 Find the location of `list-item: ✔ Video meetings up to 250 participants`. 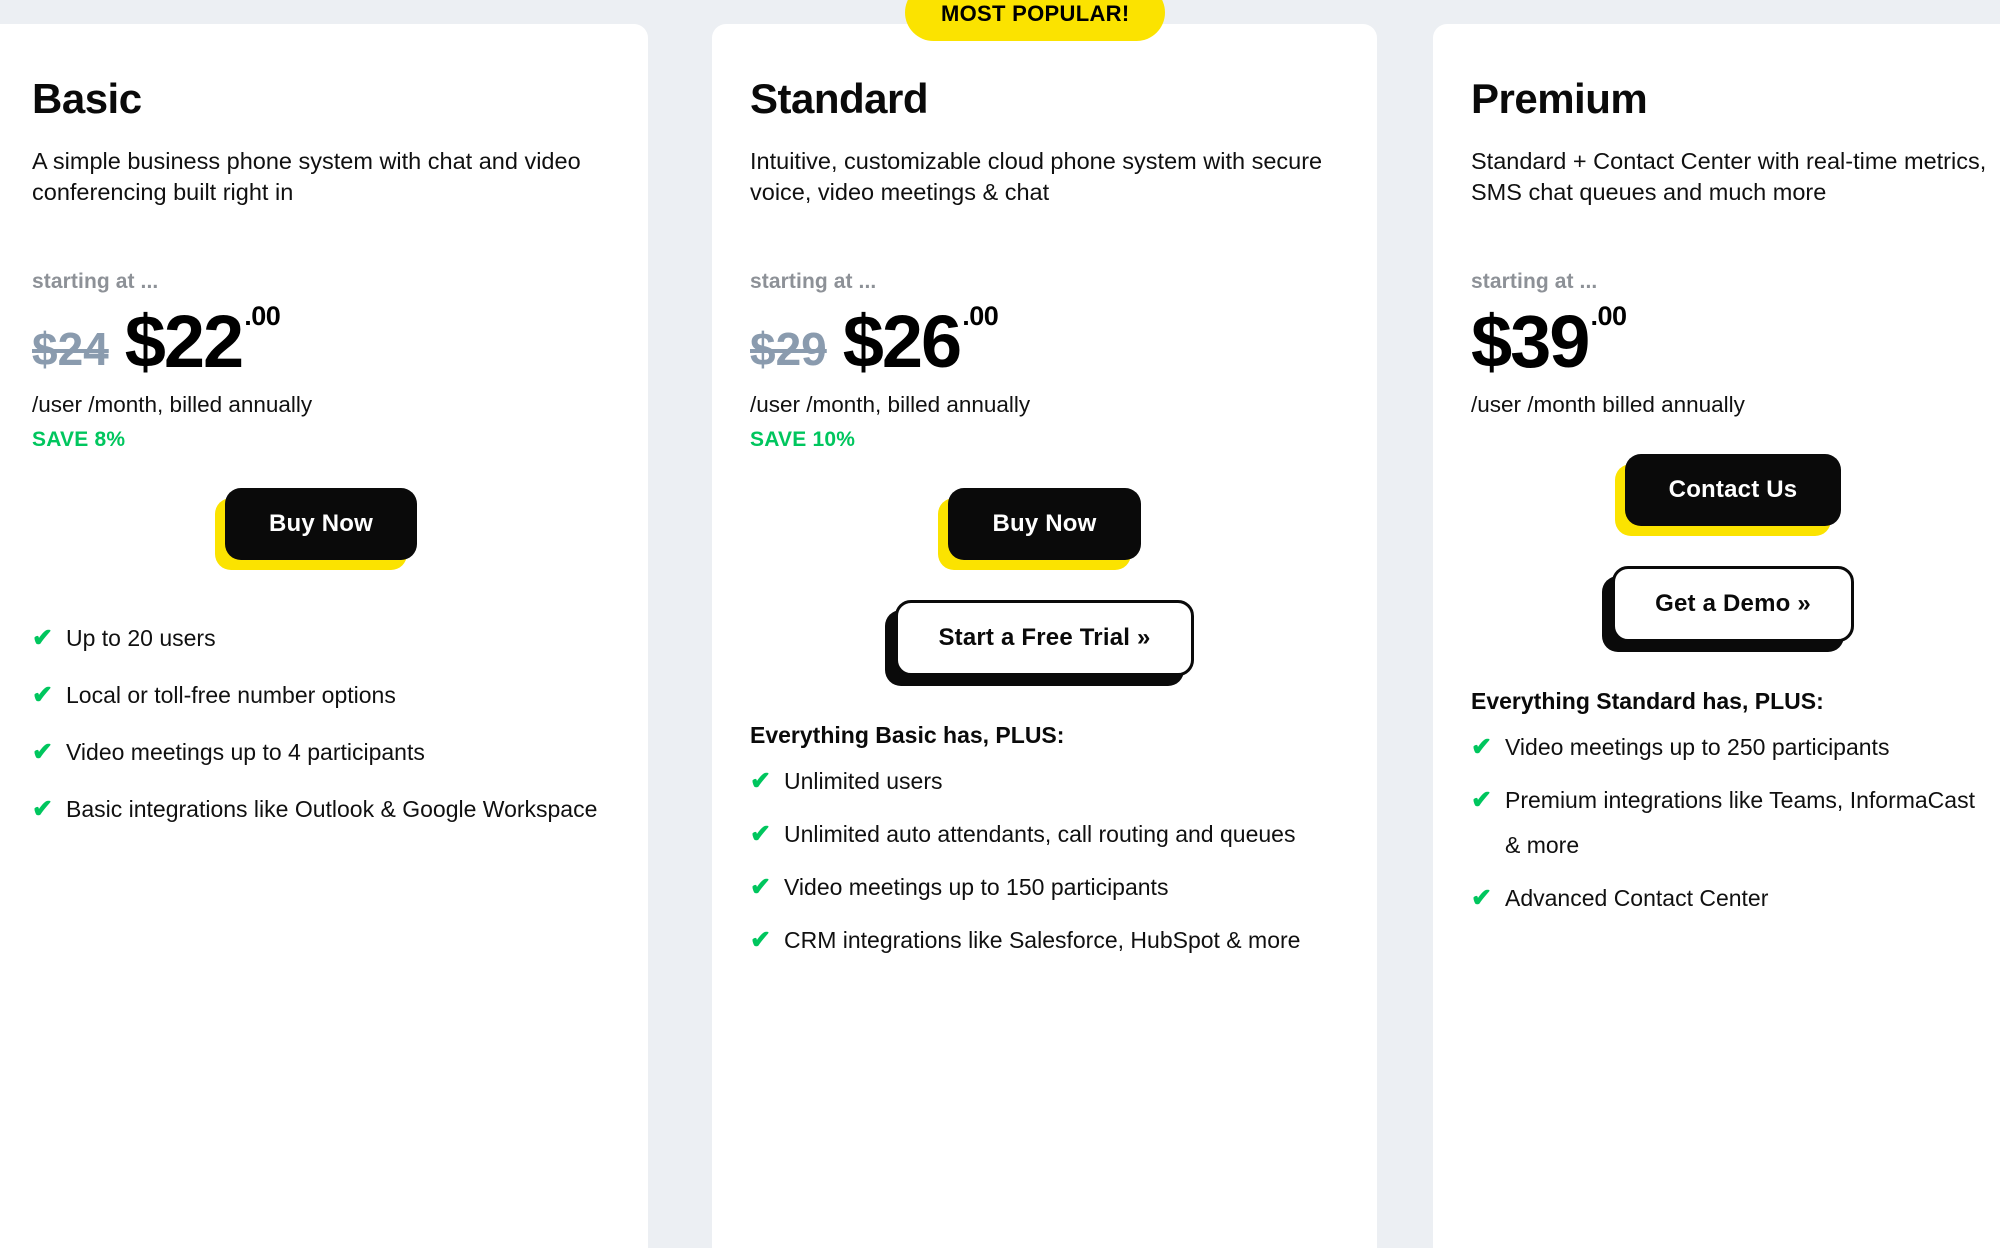

list-item: ✔ Video meetings up to 250 participants is located at coordinates (1733, 747).